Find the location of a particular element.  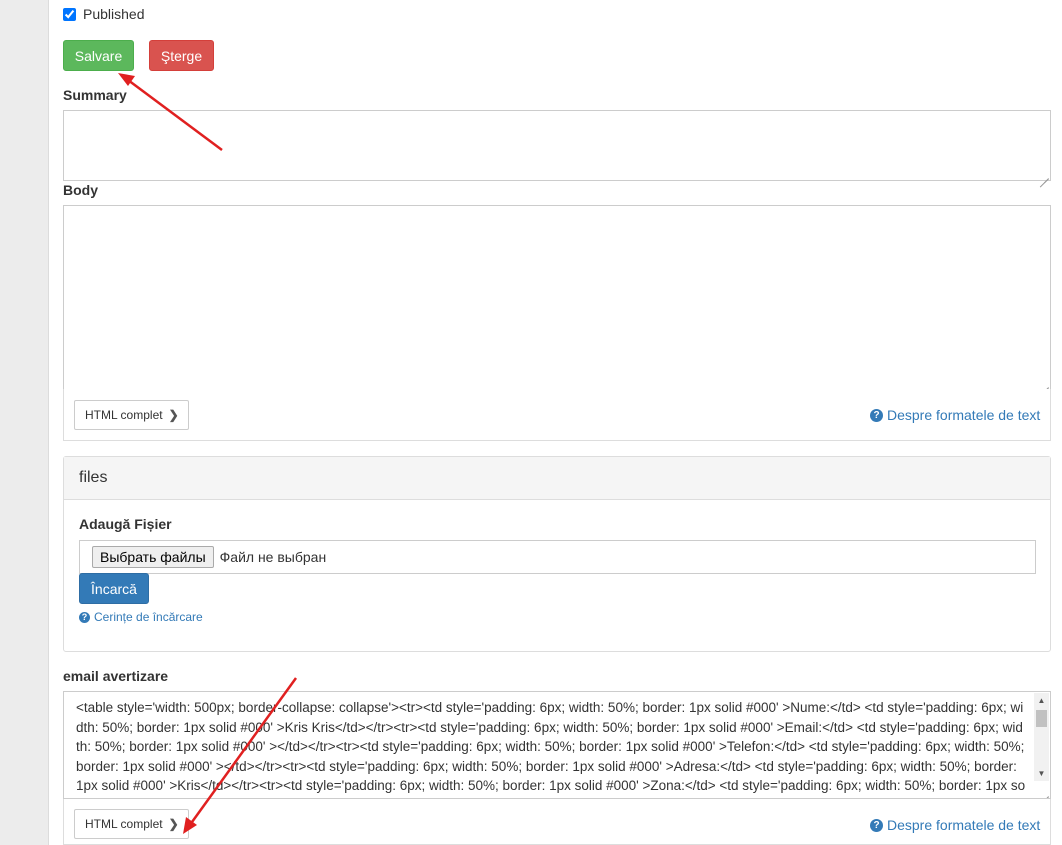

upload-requirements-text: Cerințe de încărcare is located at coordinates (148, 617).